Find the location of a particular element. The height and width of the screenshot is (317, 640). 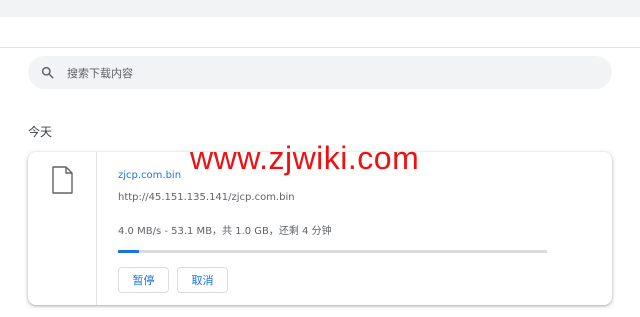

cancel-button: 取消 is located at coordinates (202, 280).